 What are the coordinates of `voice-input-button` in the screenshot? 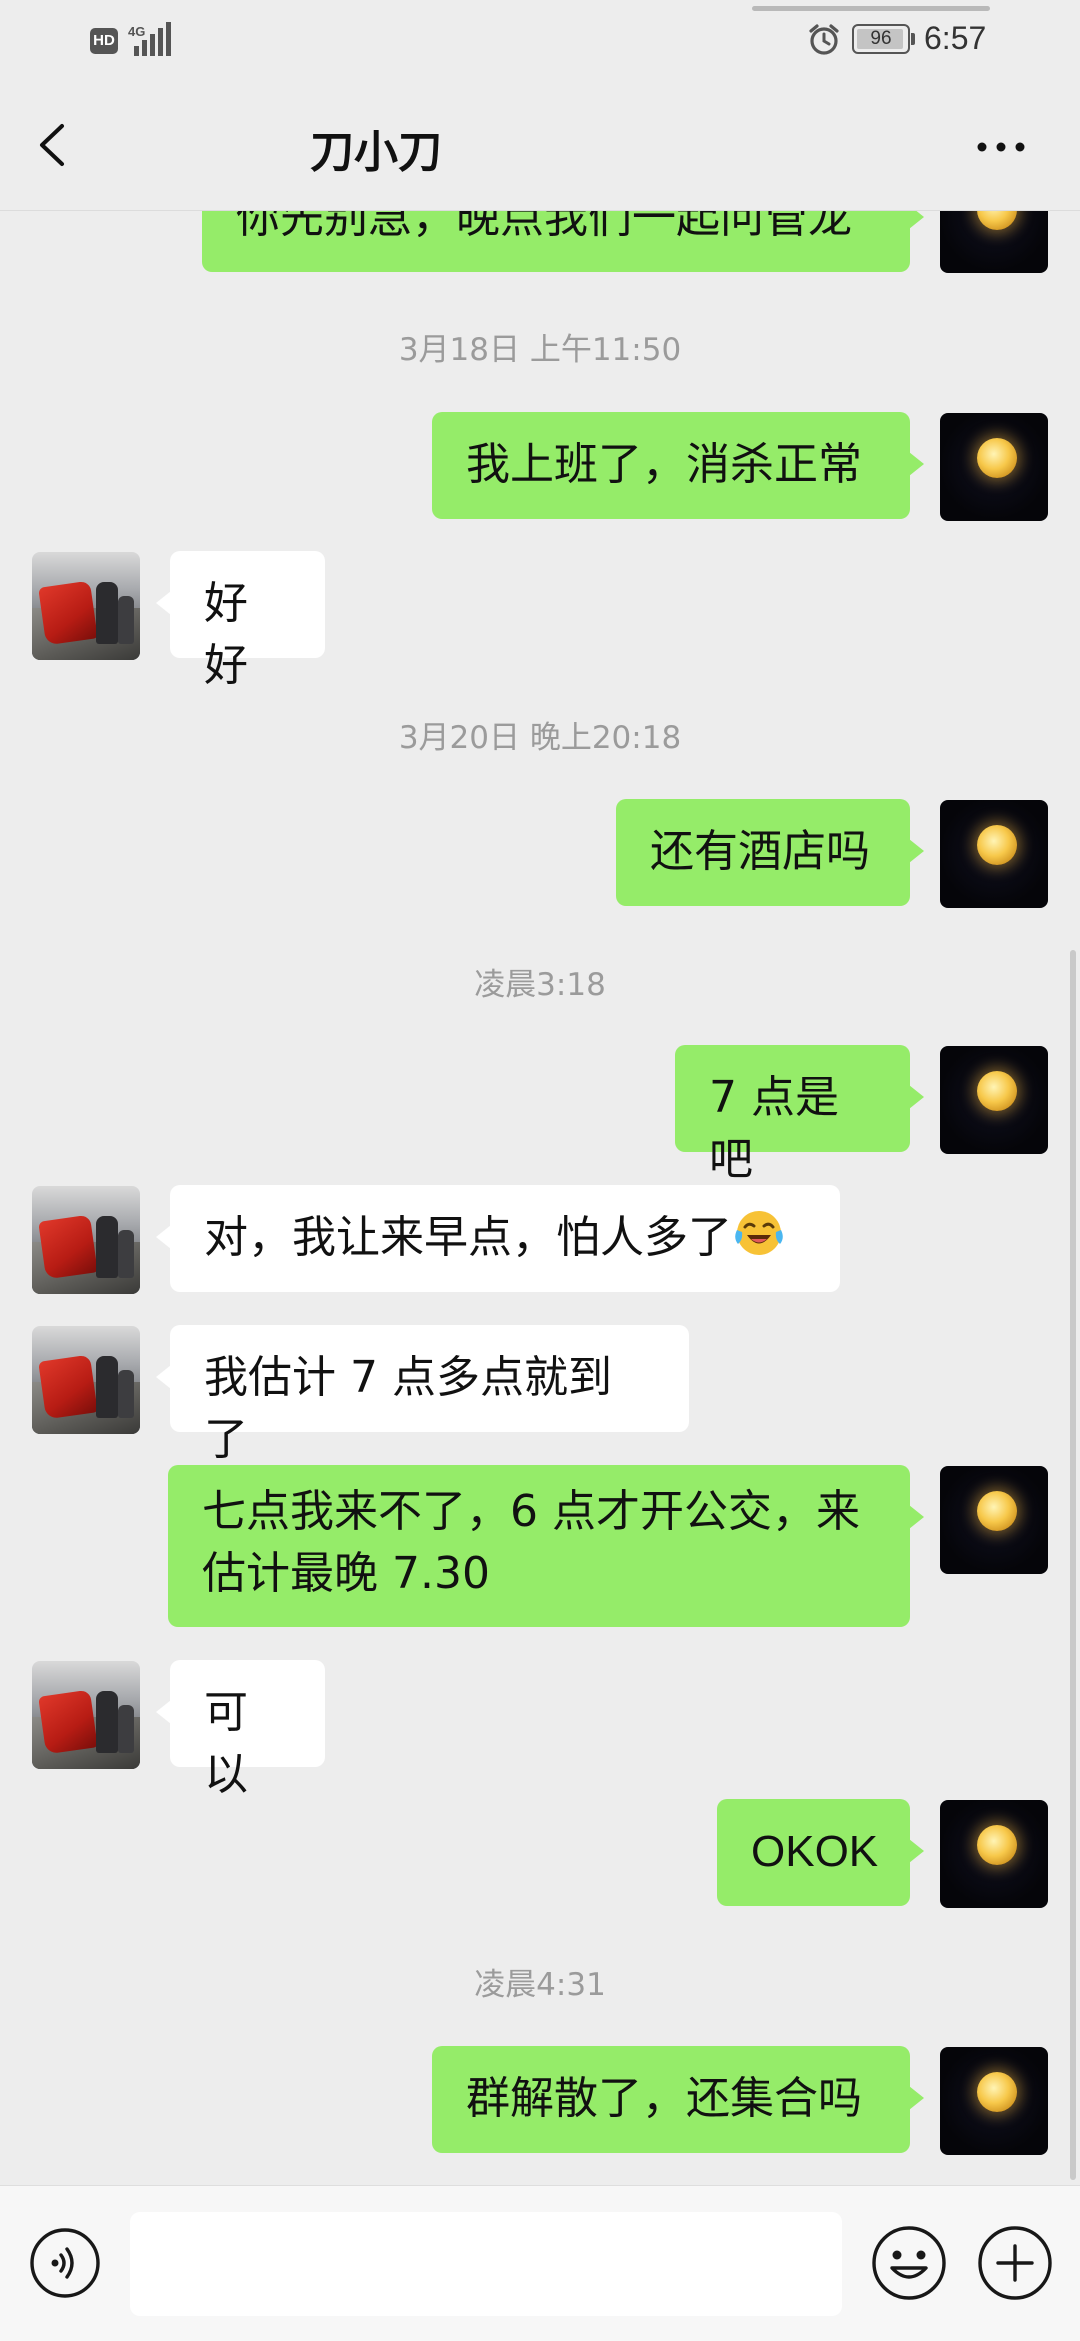 It's located at (65, 2263).